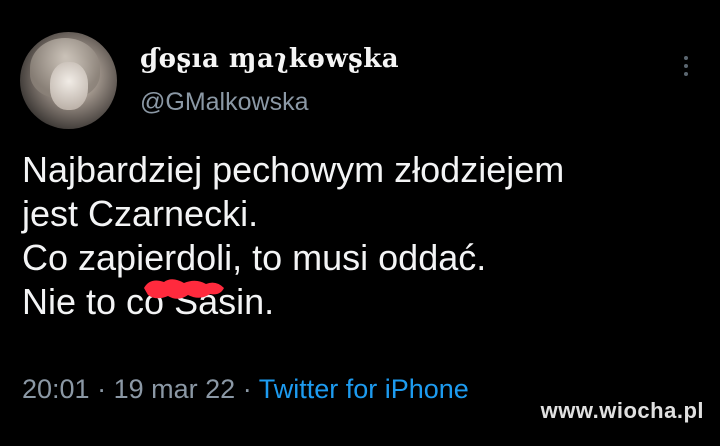 The height and width of the screenshot is (446, 720). I want to click on tweet-line: Co zapierdoli, to musi oddać., so click(367, 258).